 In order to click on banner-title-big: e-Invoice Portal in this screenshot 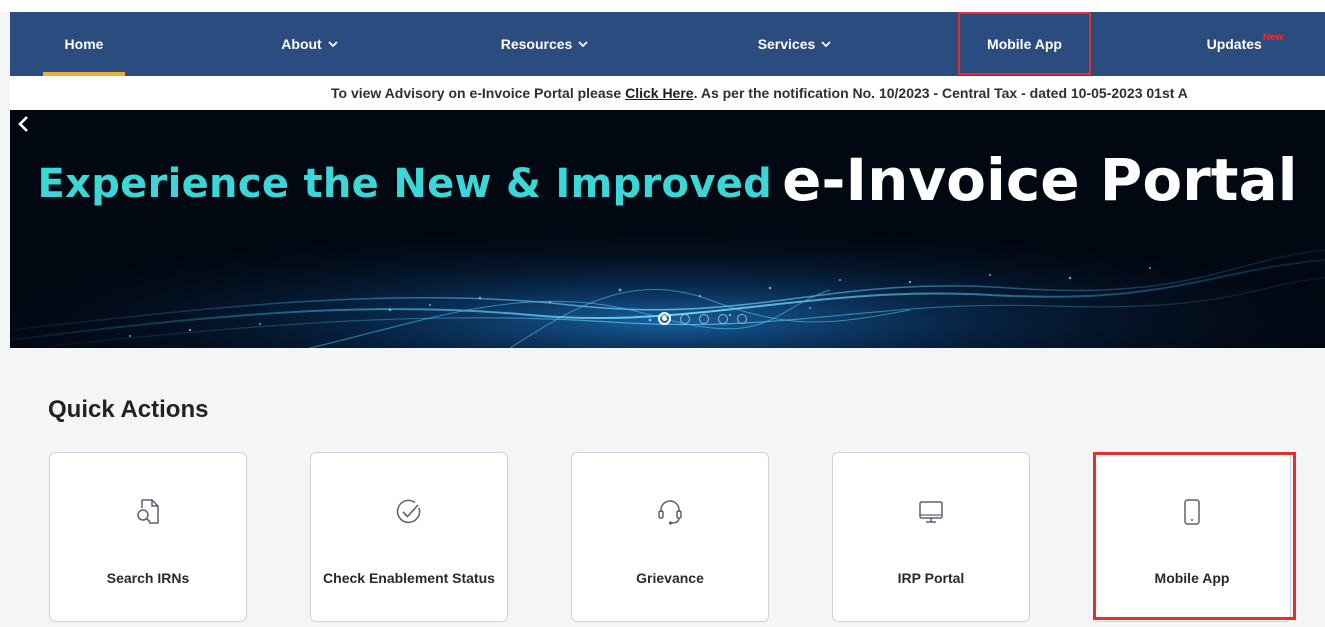, I will do `click(1040, 180)`.